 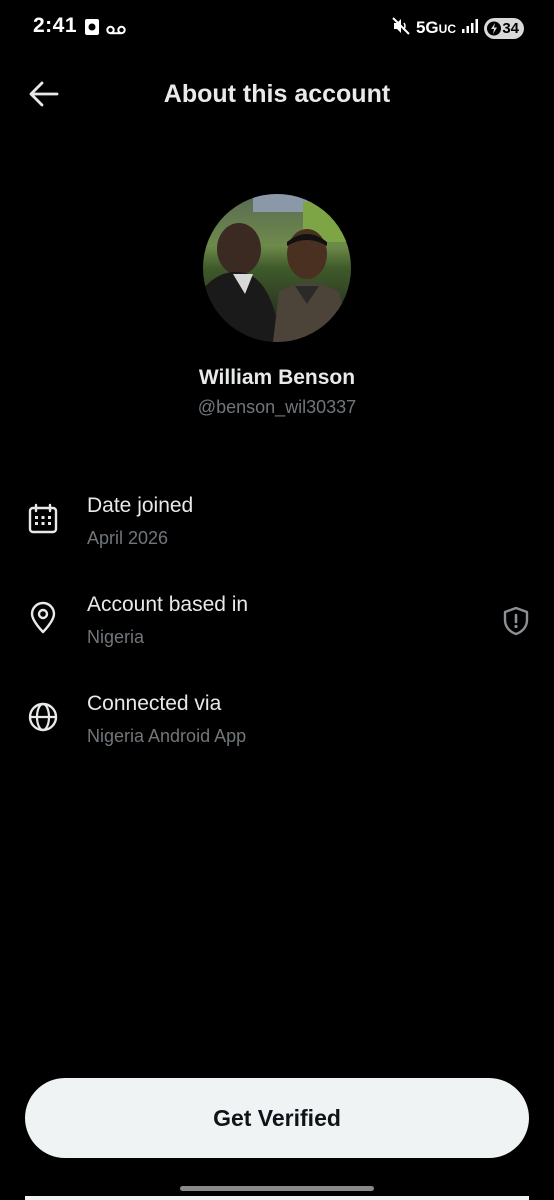 What do you see at coordinates (510, 28) in the screenshot?
I see `battery-level: 34` at bounding box center [510, 28].